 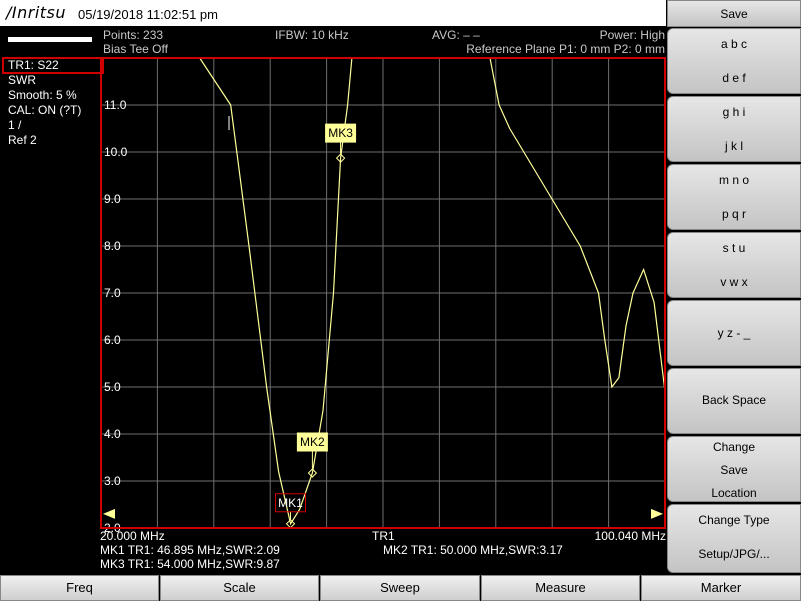 What do you see at coordinates (112, 481) in the screenshot?
I see `y-tick-label: 3.0` at bounding box center [112, 481].